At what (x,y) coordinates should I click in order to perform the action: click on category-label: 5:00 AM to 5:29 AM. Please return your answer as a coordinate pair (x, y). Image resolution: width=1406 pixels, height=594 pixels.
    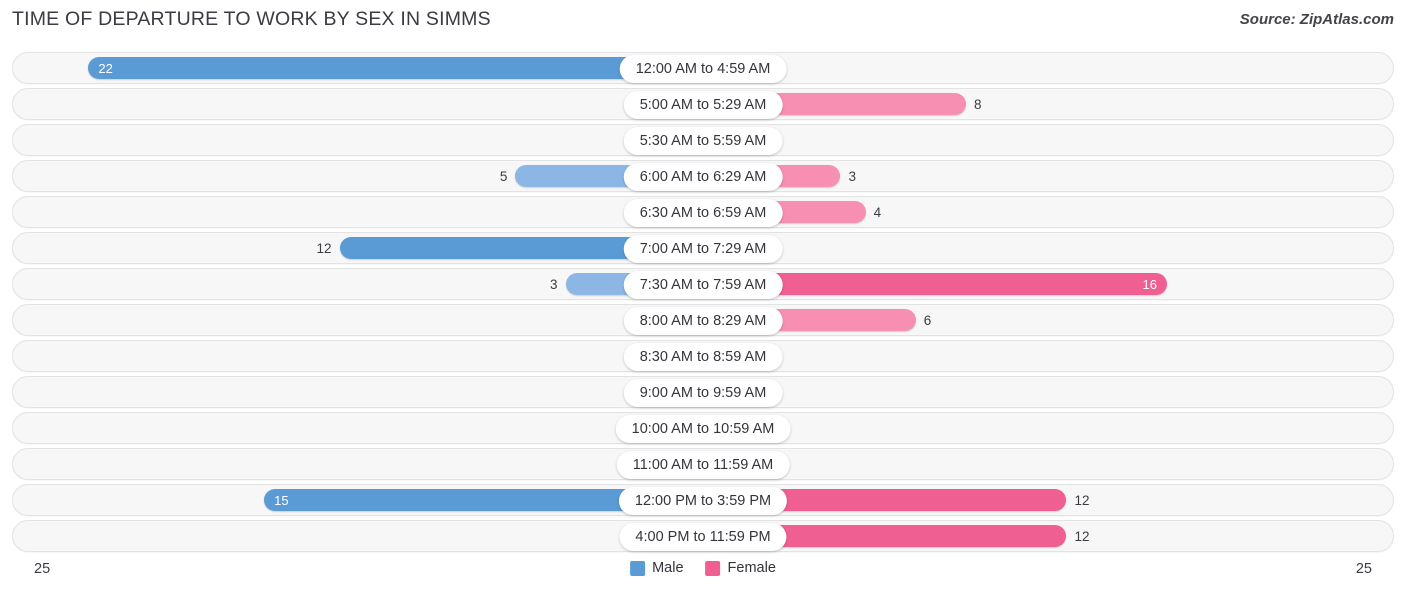
    Looking at the image, I should click on (703, 105).